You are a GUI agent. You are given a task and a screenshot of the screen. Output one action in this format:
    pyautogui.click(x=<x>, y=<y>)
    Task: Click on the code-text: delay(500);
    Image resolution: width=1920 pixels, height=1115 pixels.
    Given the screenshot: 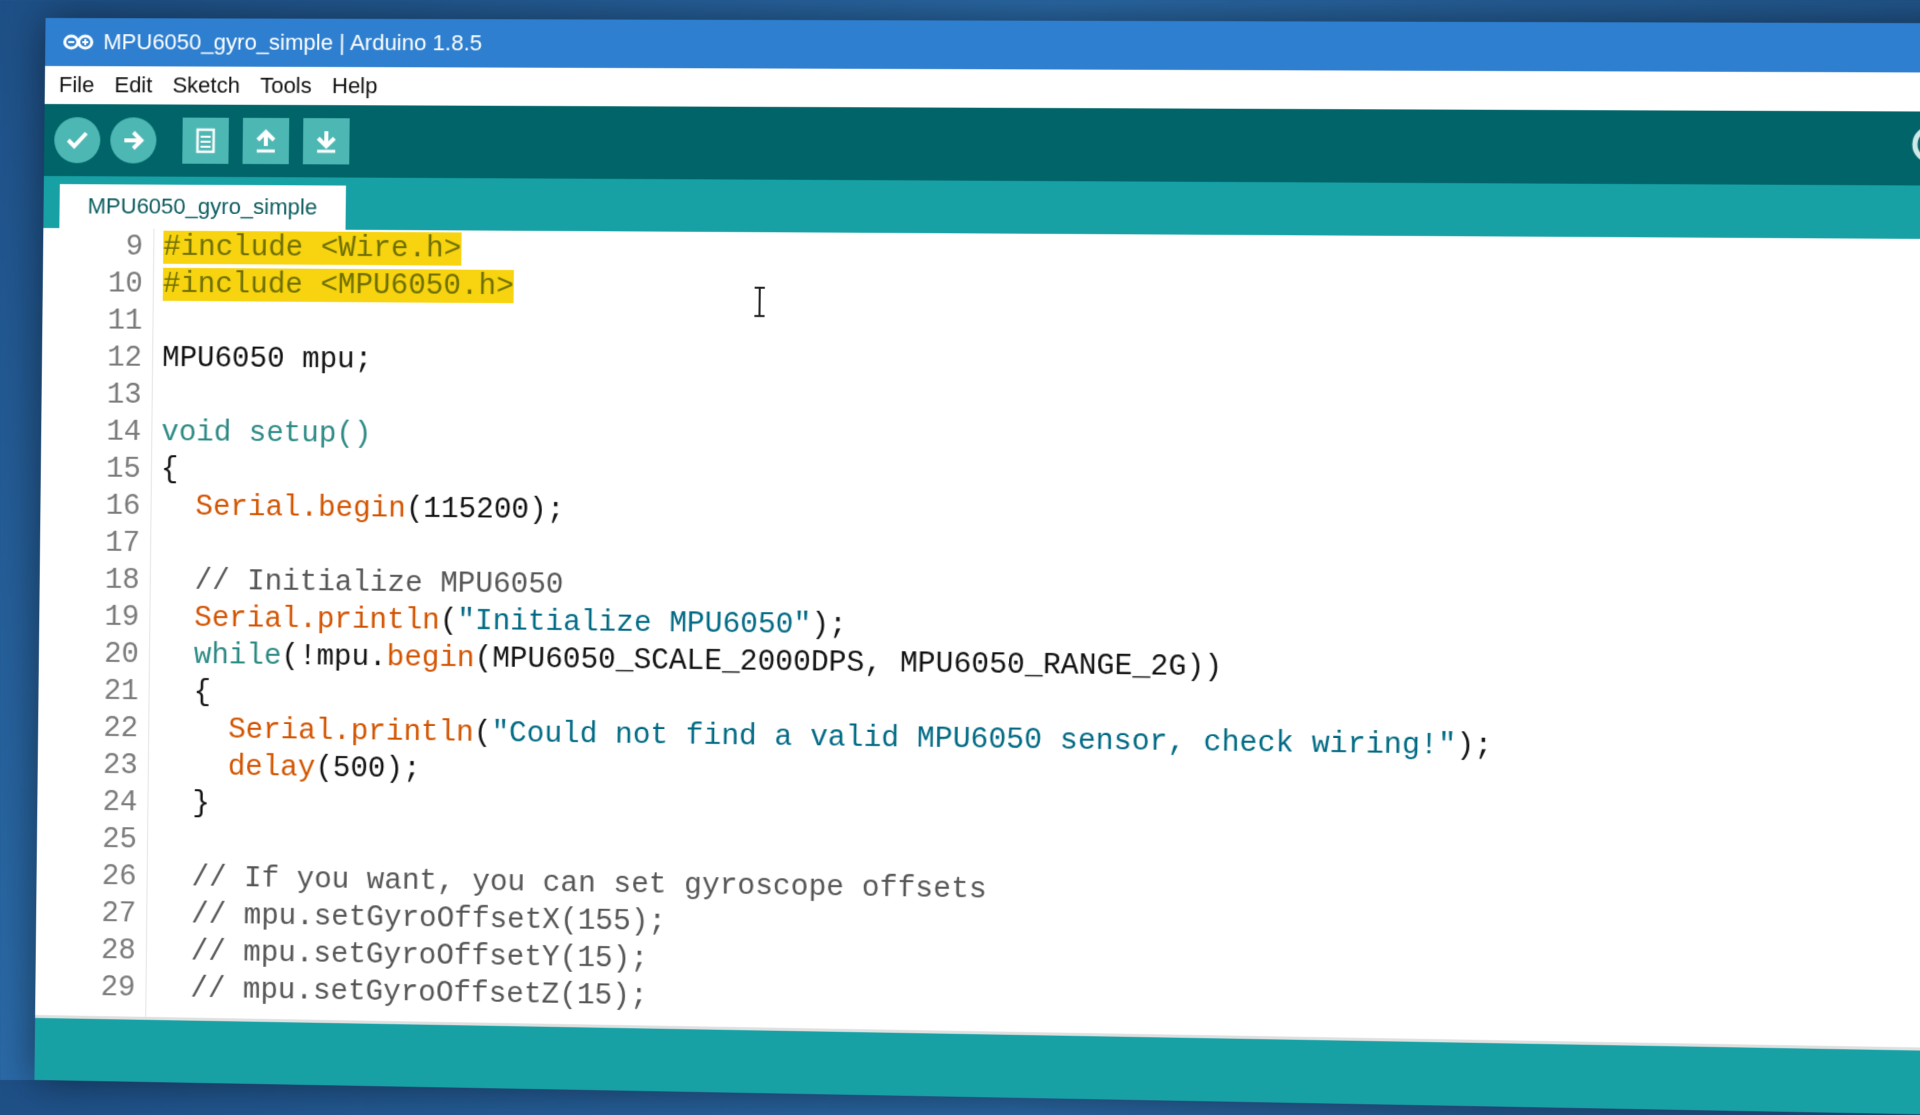 What is the action you would take?
    pyautogui.click(x=289, y=768)
    